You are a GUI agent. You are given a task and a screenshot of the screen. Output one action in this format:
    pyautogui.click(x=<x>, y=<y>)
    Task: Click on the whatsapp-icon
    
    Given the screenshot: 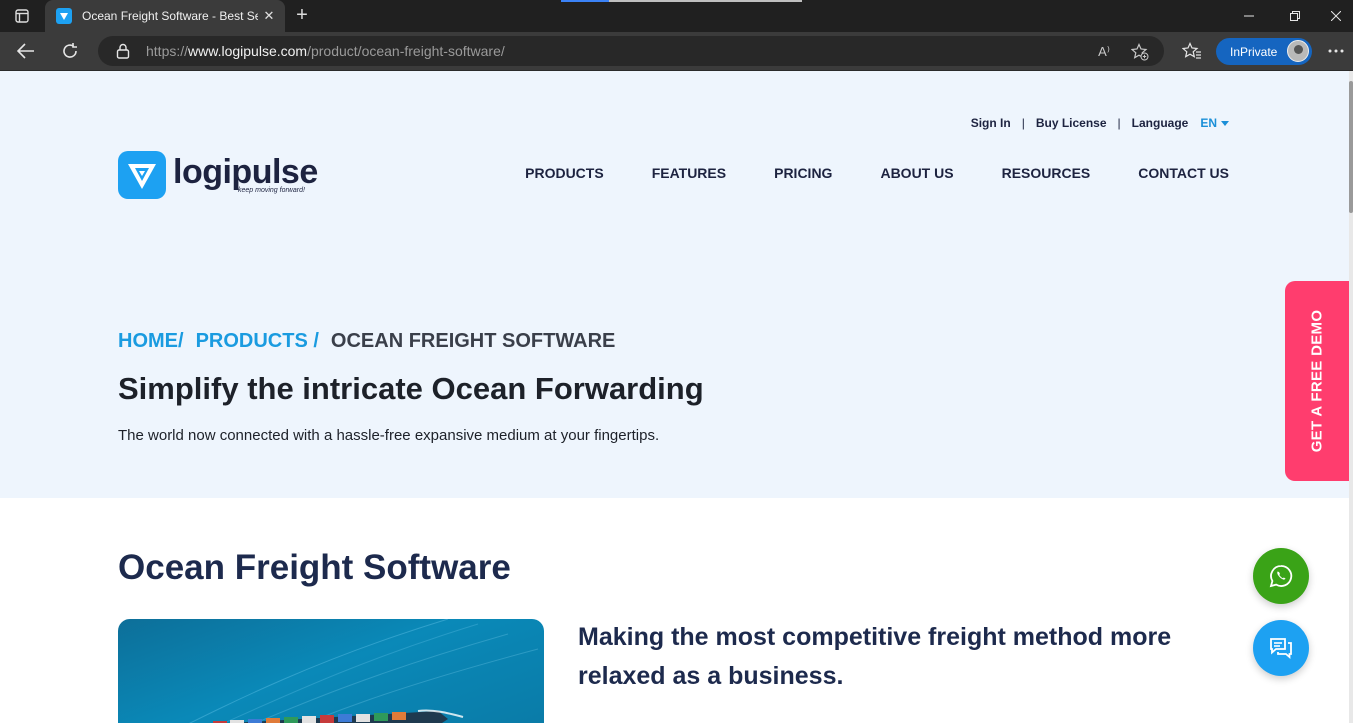 What is the action you would take?
    pyautogui.click(x=1281, y=576)
    